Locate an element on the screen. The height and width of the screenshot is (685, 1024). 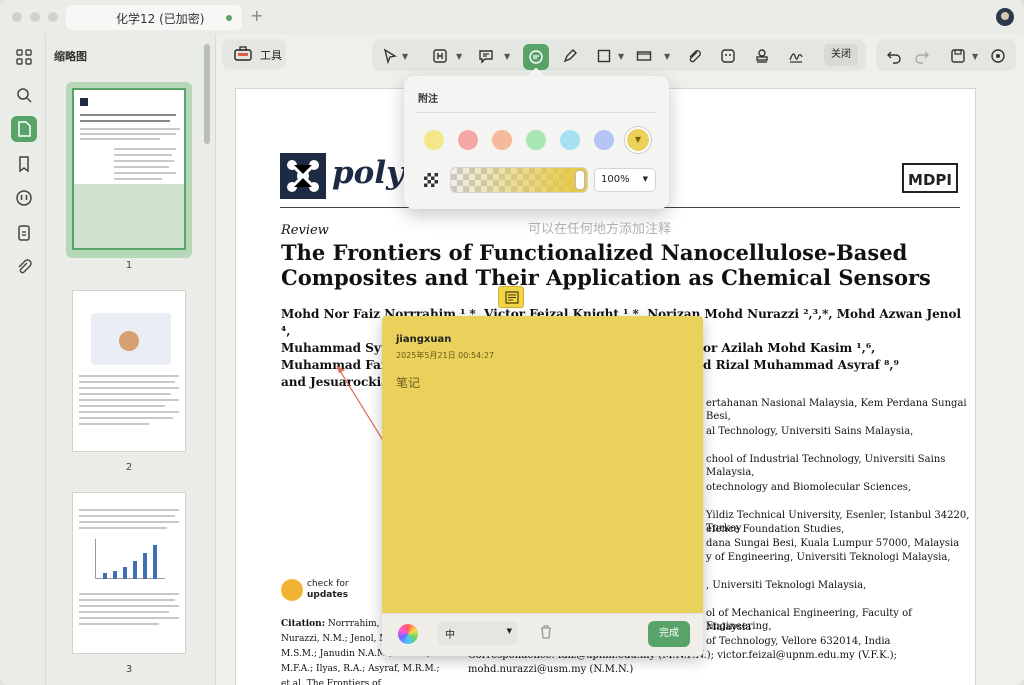
publisher-logo: MDPI is located at coordinates (930, 178).